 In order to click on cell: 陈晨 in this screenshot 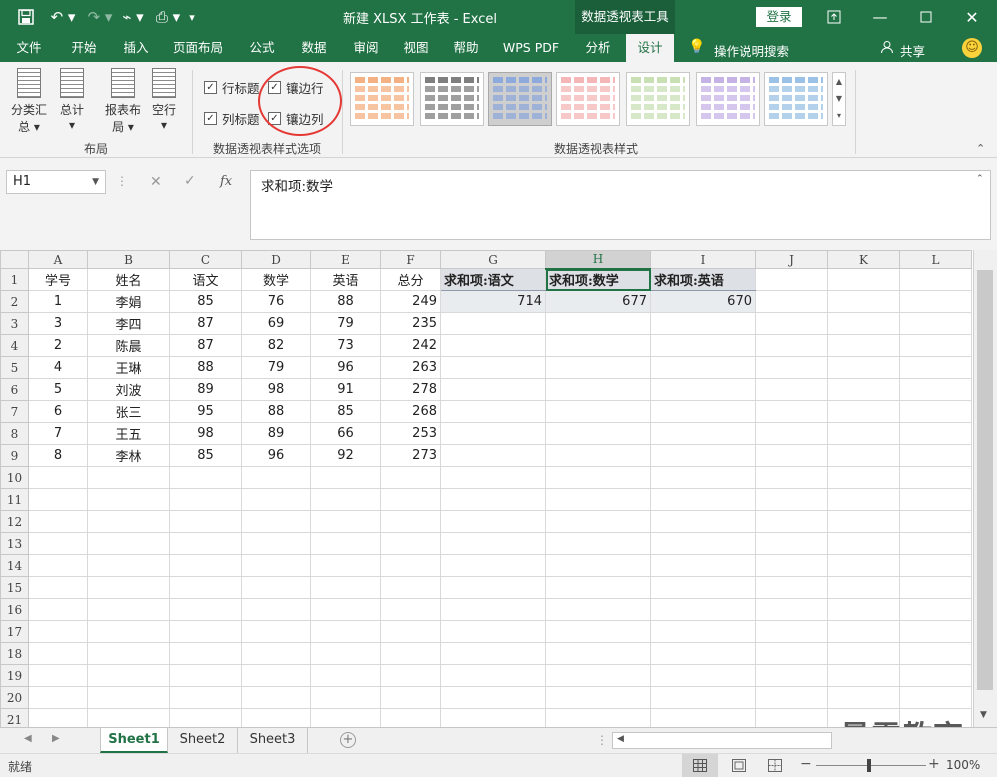, I will do `click(128, 345)`.